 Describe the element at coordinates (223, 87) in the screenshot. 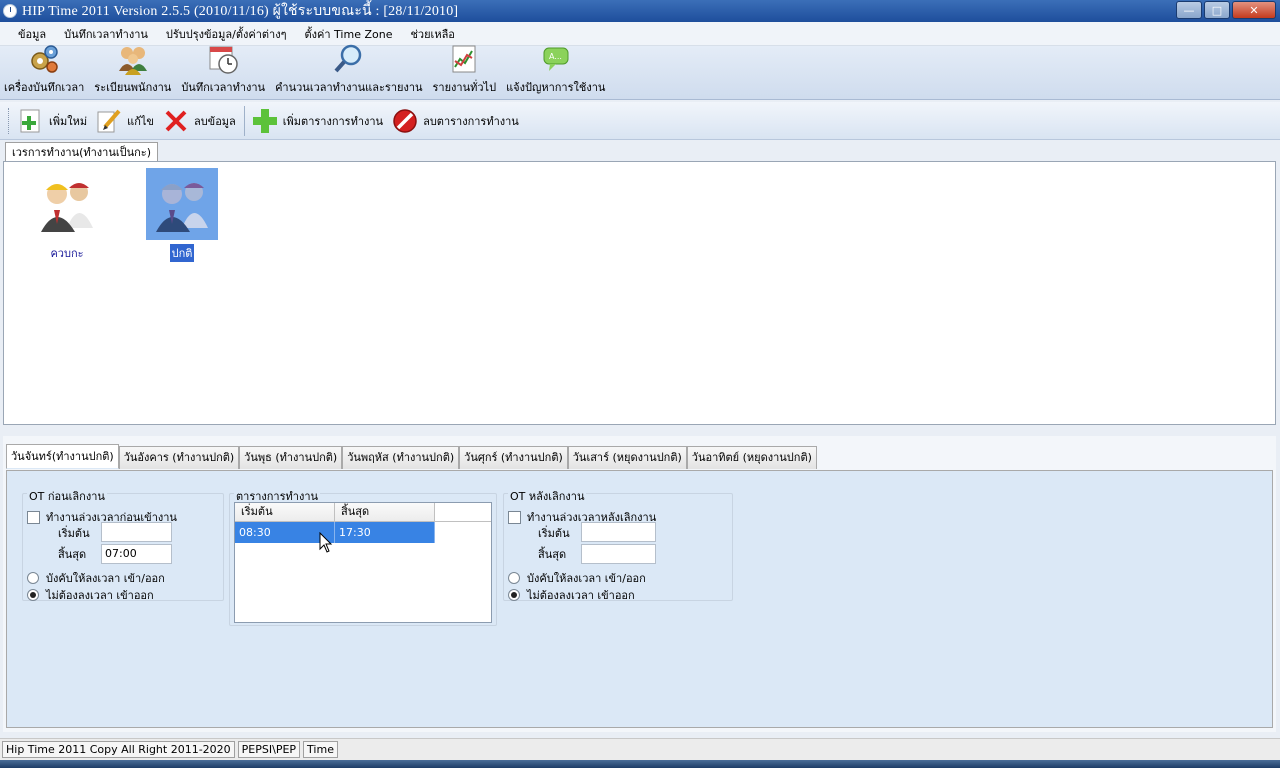

I see `toolbar-label: บันทึกเวลาทำงาน` at that location.